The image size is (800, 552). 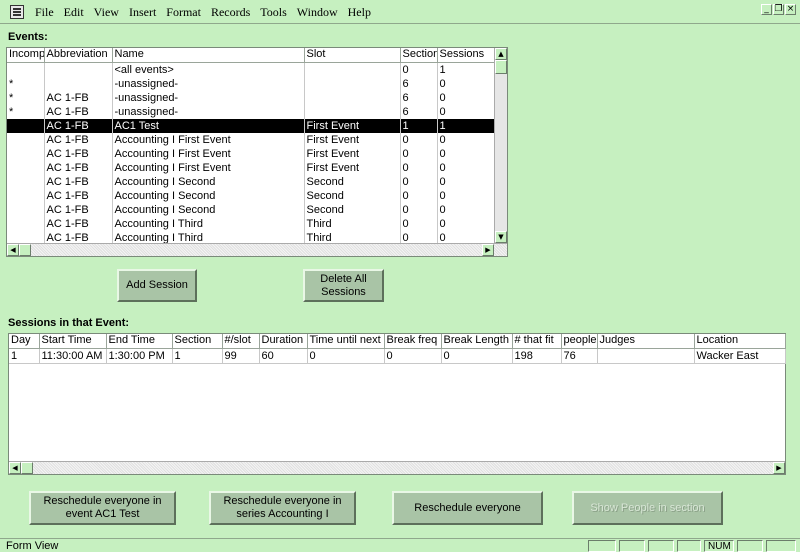 What do you see at coordinates (157, 285) in the screenshot?
I see `add-session-button: Add Session` at bounding box center [157, 285].